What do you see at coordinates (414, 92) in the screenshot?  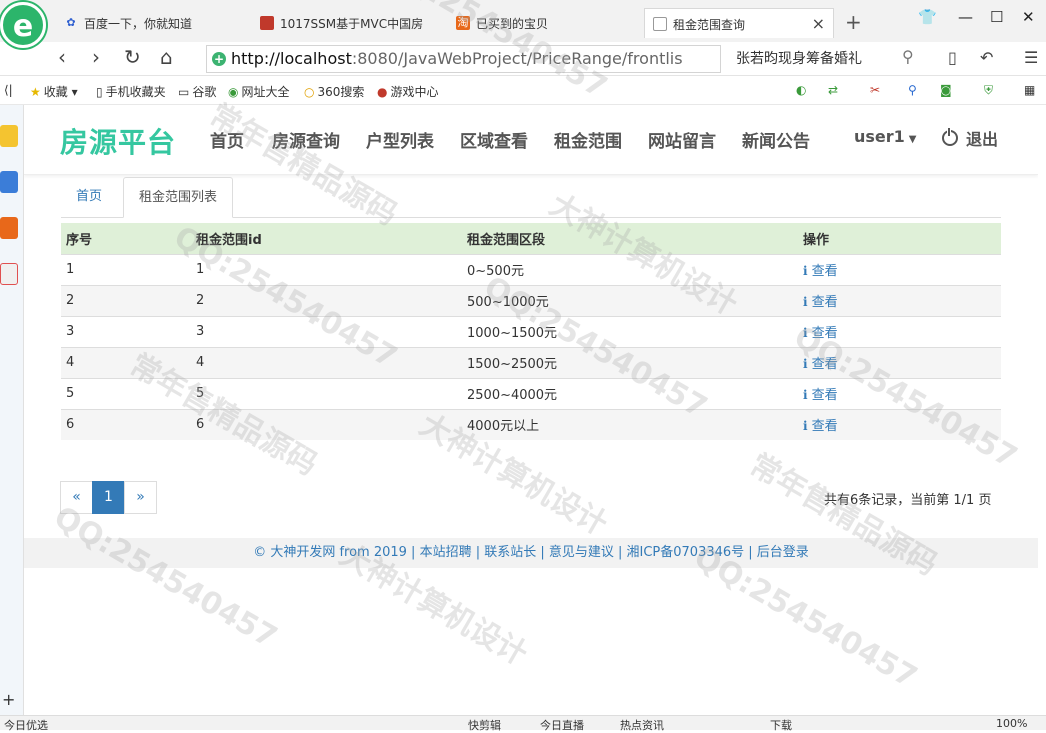 I see `bookmark-label: 游戏中心` at bounding box center [414, 92].